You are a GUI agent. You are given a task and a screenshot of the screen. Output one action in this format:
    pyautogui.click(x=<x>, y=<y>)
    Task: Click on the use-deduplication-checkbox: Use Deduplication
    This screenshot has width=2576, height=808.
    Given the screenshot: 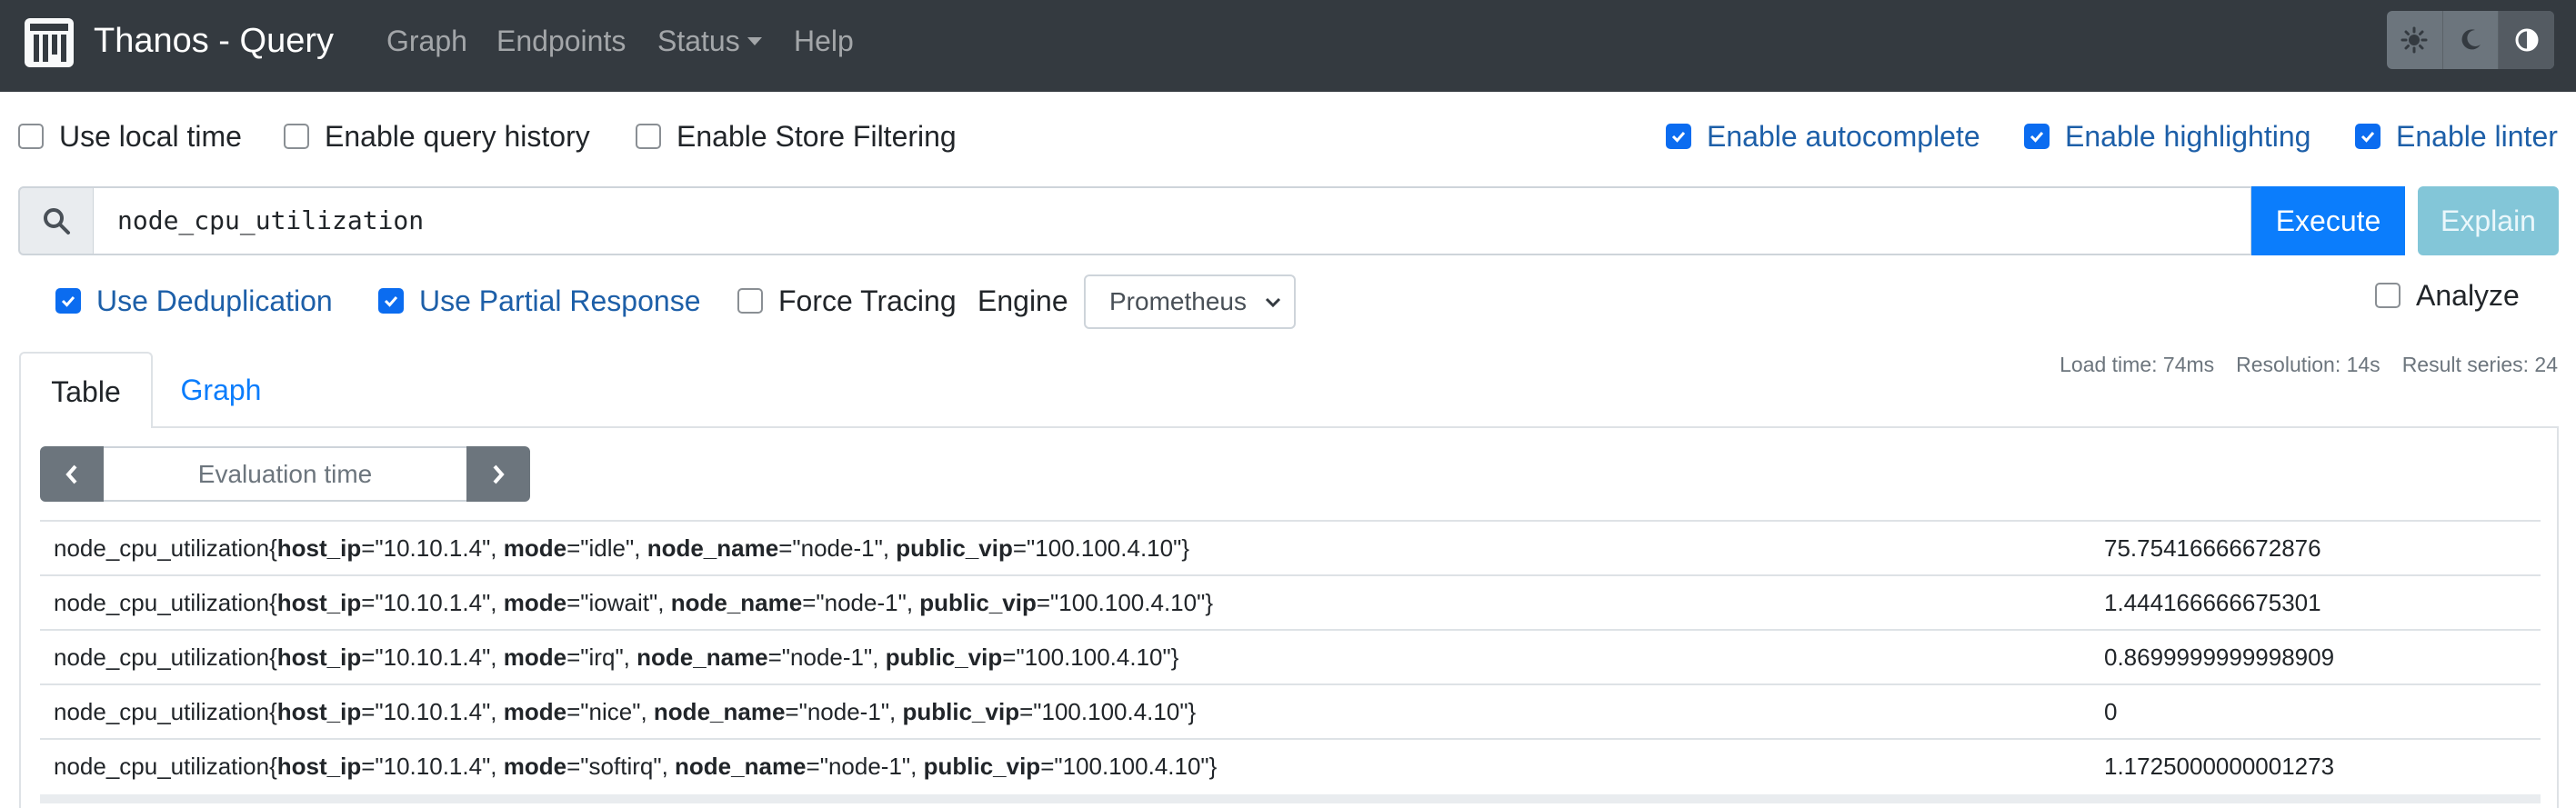 What is the action you would take?
    pyautogui.click(x=194, y=301)
    